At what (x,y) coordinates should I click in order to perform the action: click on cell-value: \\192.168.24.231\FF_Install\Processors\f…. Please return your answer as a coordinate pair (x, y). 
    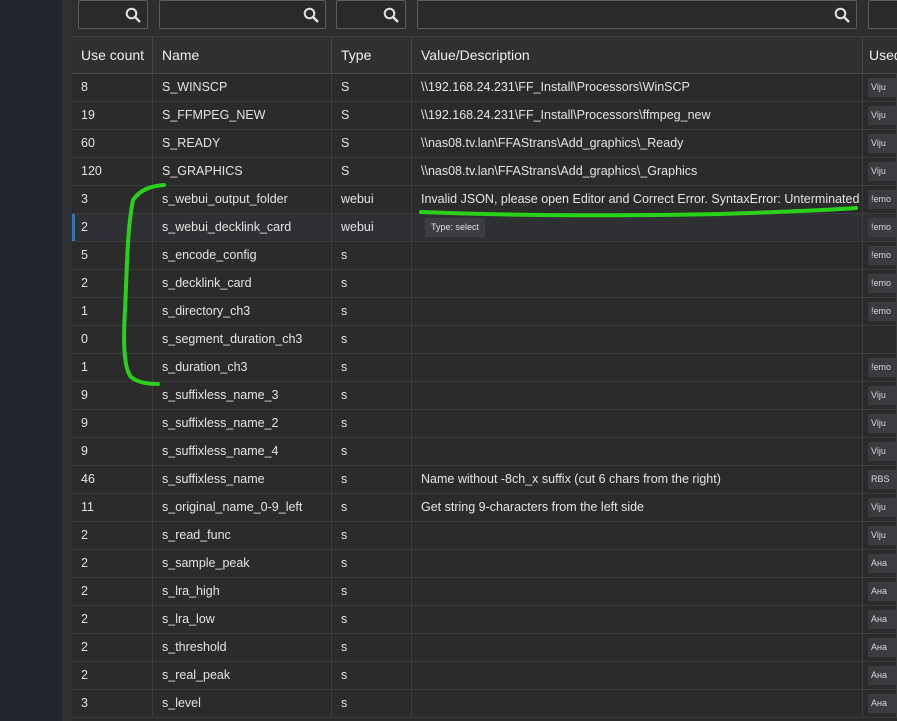
    Looking at the image, I should click on (637, 115).